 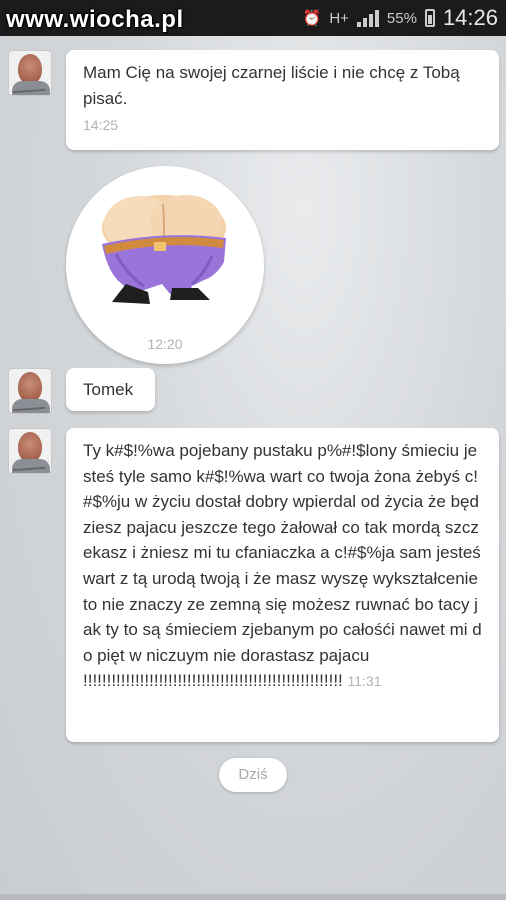 I want to click on clock: 14:26, so click(x=470, y=17).